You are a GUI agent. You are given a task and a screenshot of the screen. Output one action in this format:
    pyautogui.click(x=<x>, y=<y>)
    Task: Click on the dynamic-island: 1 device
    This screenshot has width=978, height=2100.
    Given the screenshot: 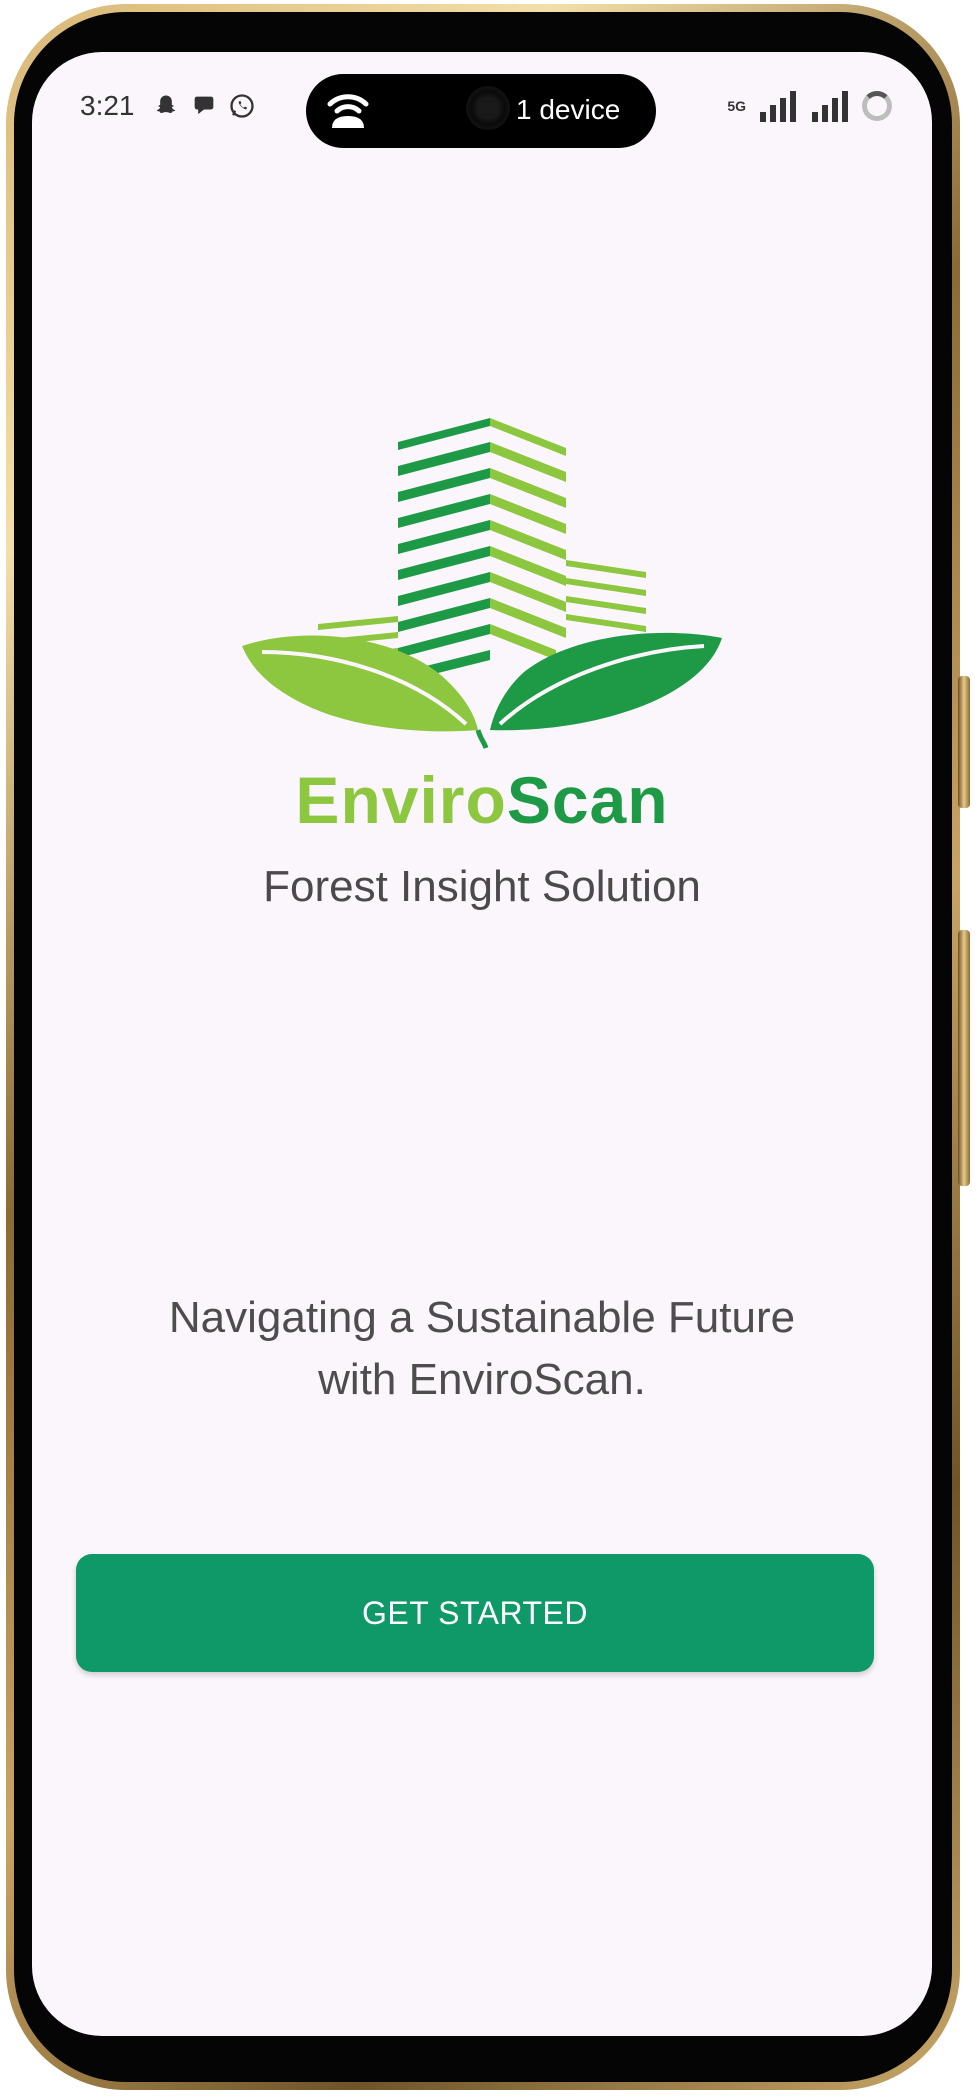 What is the action you would take?
    pyautogui.click(x=481, y=111)
    